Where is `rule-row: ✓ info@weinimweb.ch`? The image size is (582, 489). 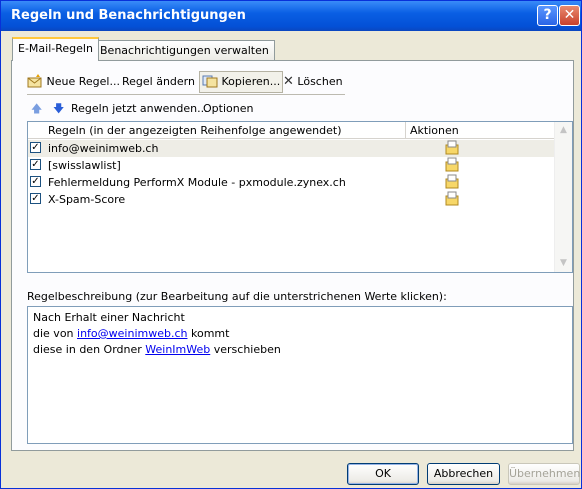
rule-row: ✓ info@weinimweb.ch is located at coordinates (292, 148).